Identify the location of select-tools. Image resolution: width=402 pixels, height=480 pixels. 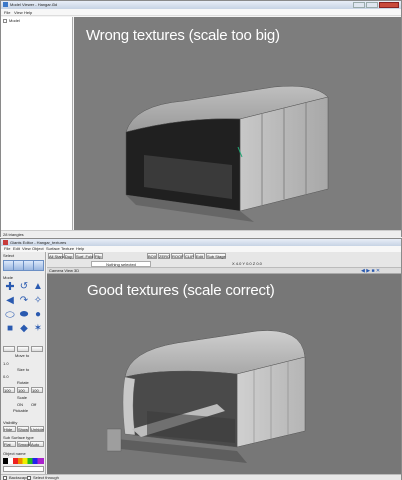
(23, 266).